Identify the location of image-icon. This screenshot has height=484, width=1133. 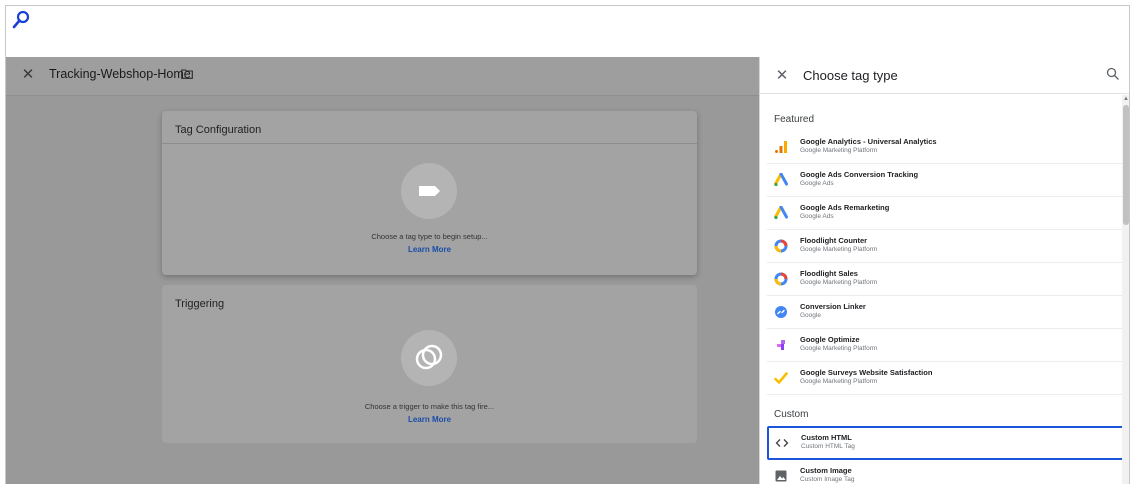
(781, 476).